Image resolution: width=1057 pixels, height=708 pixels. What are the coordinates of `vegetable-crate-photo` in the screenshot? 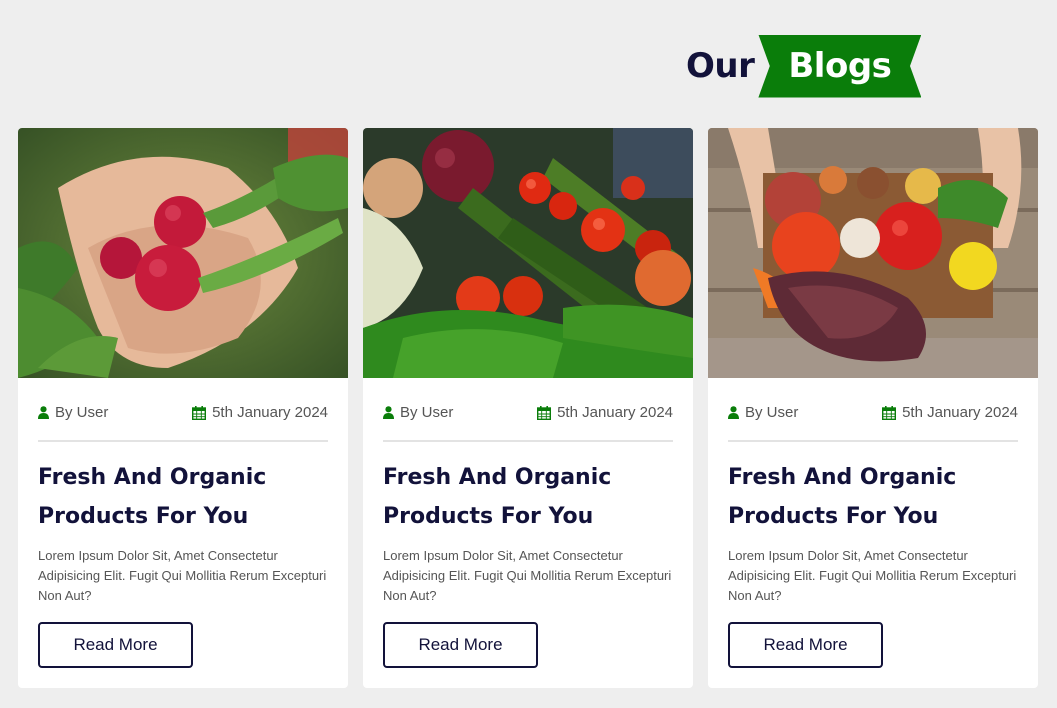 It's located at (873, 253).